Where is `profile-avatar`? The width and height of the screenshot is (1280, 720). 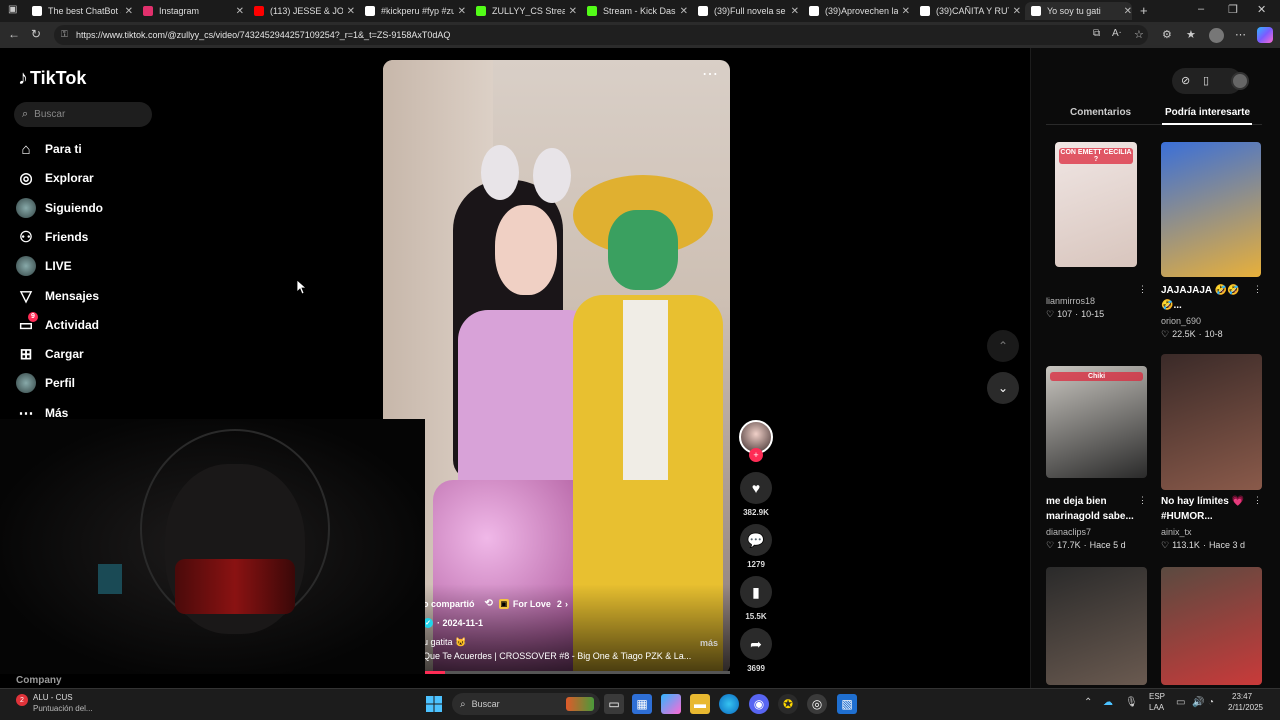
profile-avatar is located at coordinates (1216, 35).